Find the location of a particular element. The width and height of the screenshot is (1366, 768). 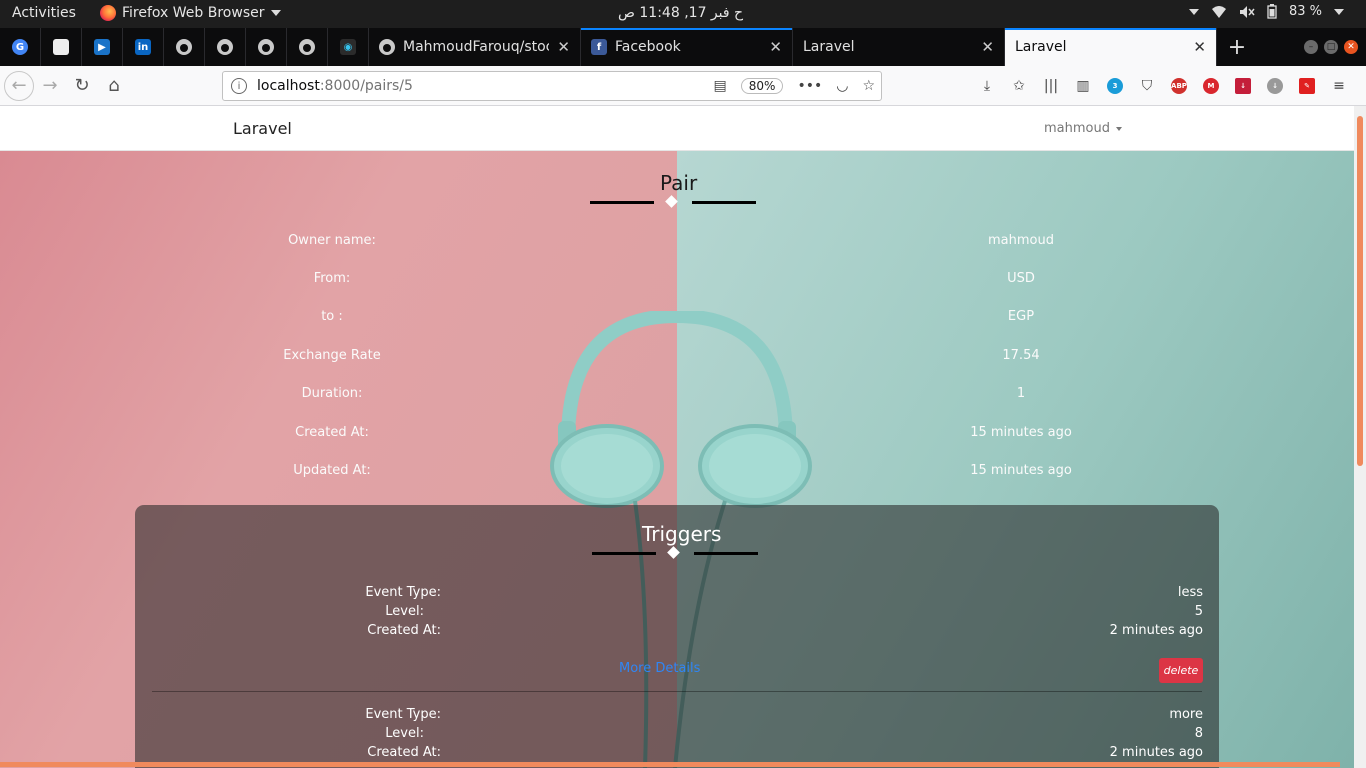

new-tab-button: + is located at coordinates (1237, 47).